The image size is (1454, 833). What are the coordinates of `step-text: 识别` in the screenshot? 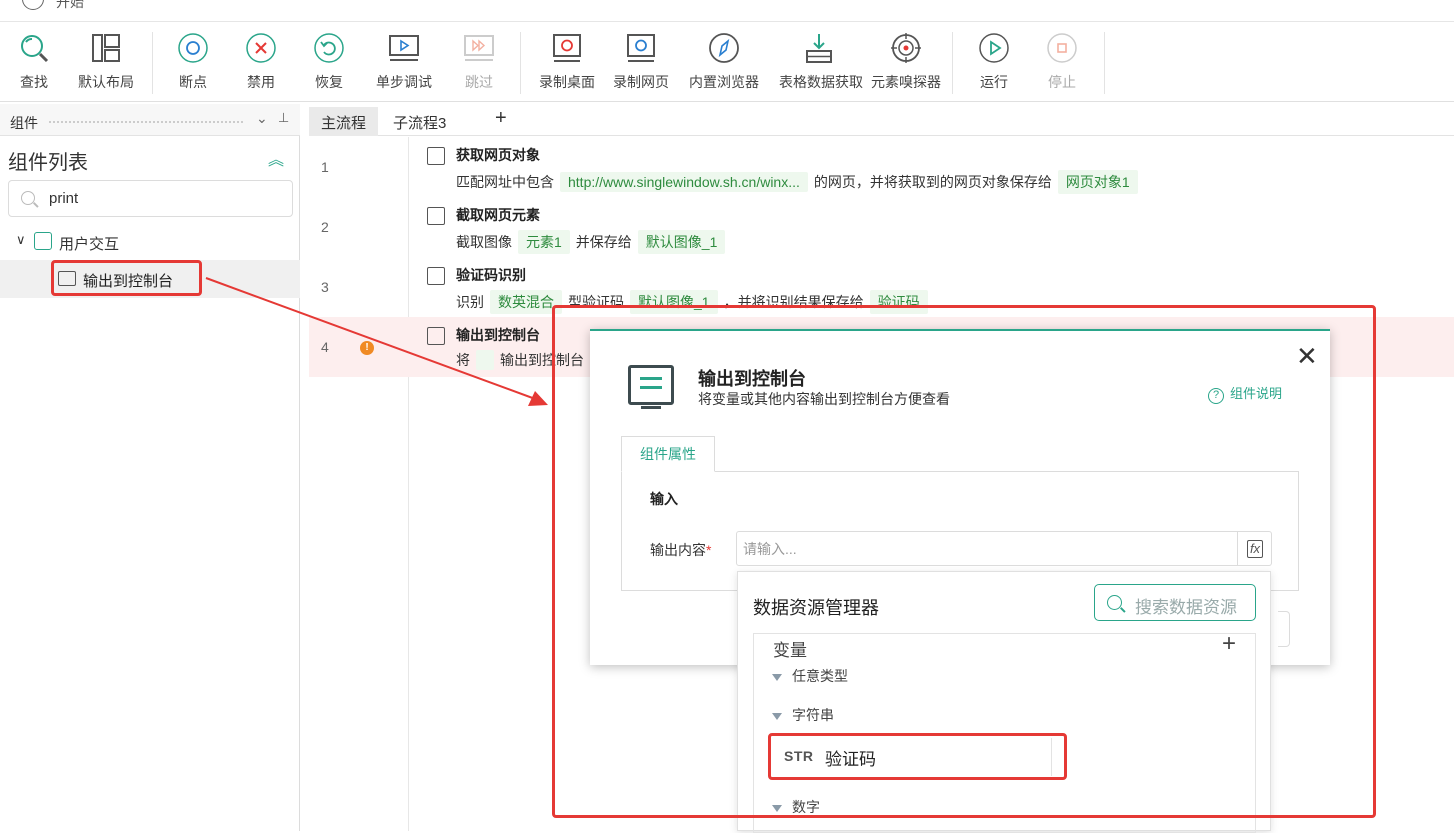 It's located at (470, 302).